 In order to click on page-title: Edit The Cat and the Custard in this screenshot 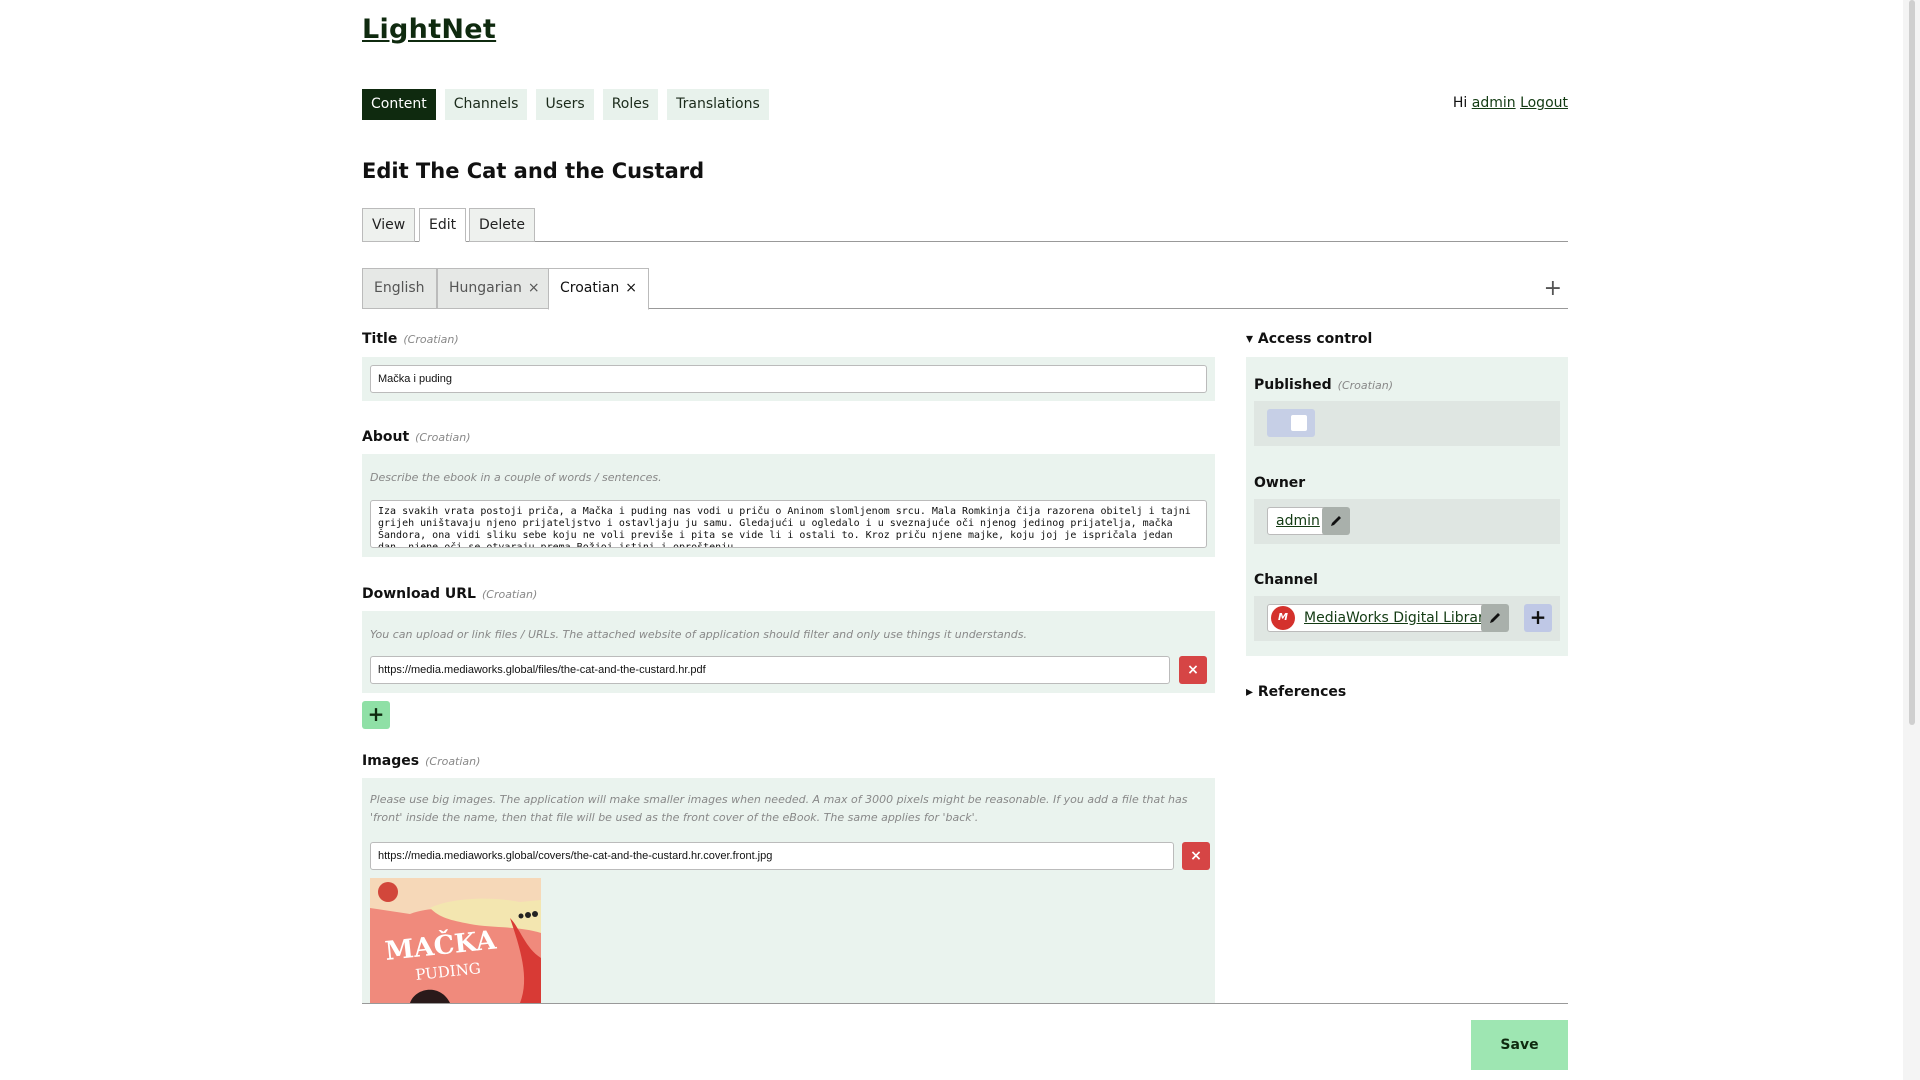, I will do `click(533, 171)`.